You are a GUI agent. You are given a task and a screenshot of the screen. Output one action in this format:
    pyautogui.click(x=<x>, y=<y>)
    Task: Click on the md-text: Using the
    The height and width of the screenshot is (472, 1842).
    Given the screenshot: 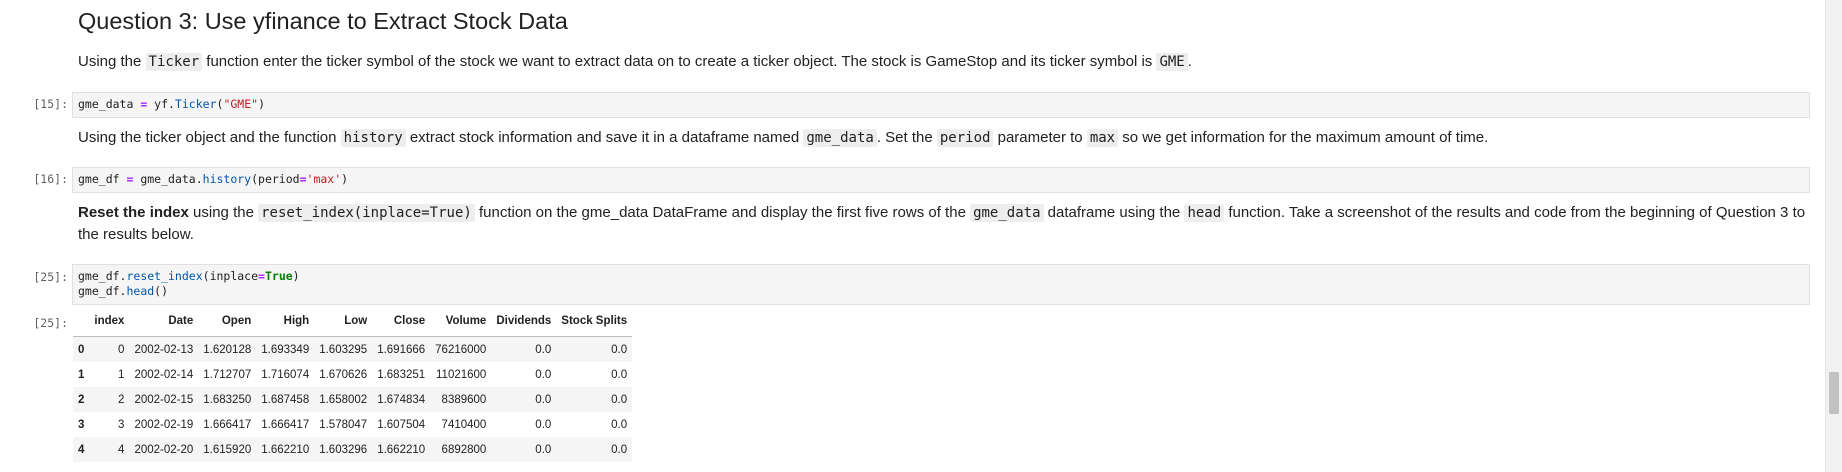 What is the action you would take?
    pyautogui.click(x=112, y=61)
    